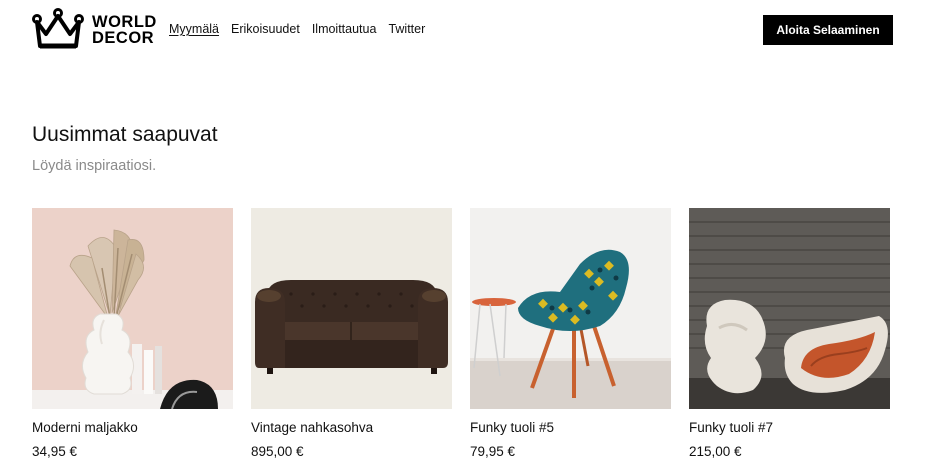  Describe the element at coordinates (123, 38) in the screenshot. I see `brand-line-2: DECOR` at that location.